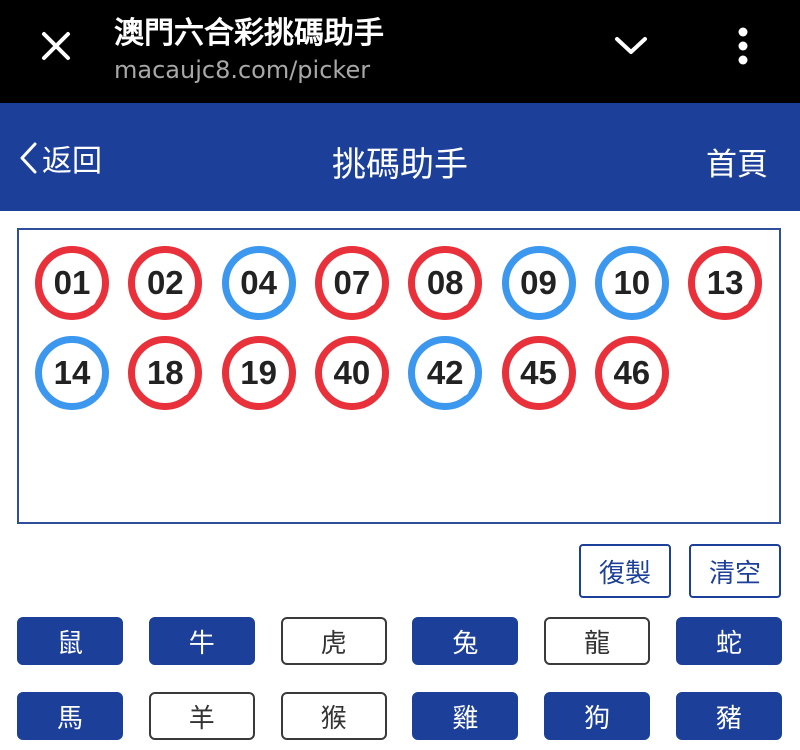 This screenshot has height=750, width=800. Describe the element at coordinates (258, 373) in the screenshot. I see `number-ball: 19` at that location.